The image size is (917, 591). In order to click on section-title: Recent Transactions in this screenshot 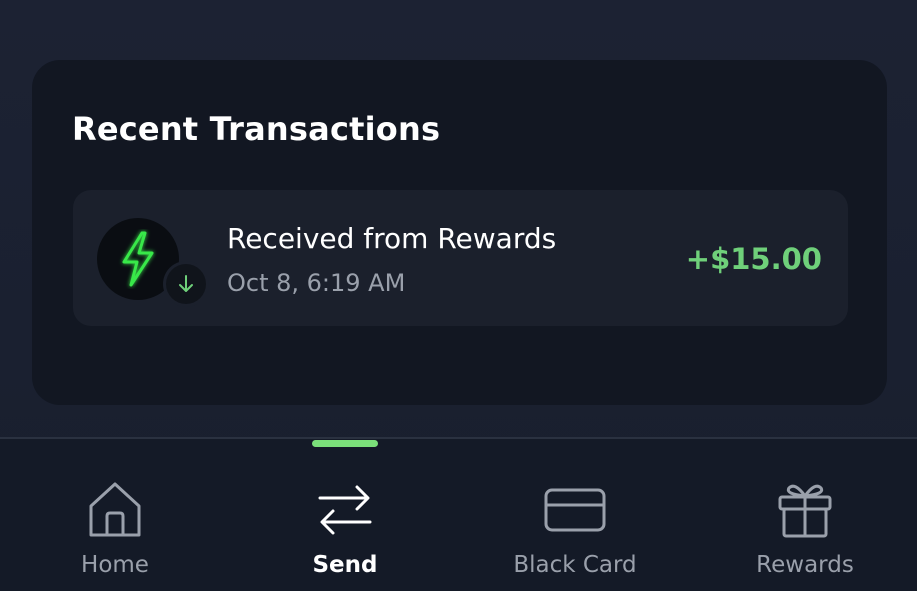, I will do `click(256, 129)`.